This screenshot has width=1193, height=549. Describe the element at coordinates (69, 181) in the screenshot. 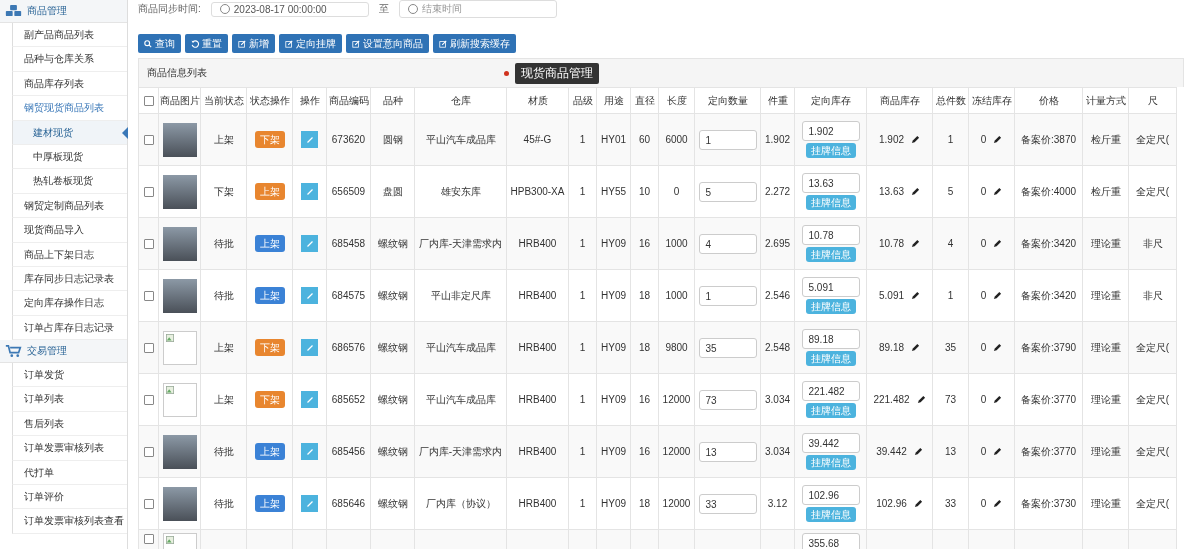

I see `submenu-item: 热轧卷板现货` at that location.